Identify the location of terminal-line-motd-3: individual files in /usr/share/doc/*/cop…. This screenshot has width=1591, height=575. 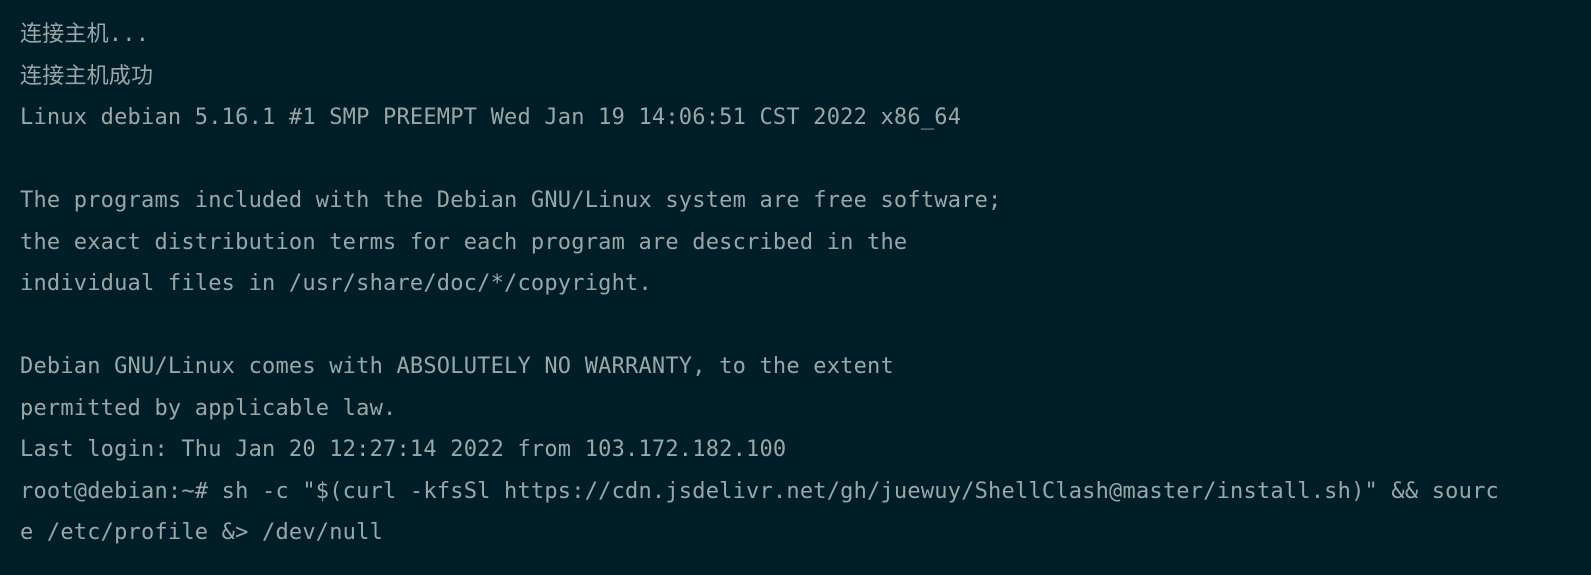
(336, 283).